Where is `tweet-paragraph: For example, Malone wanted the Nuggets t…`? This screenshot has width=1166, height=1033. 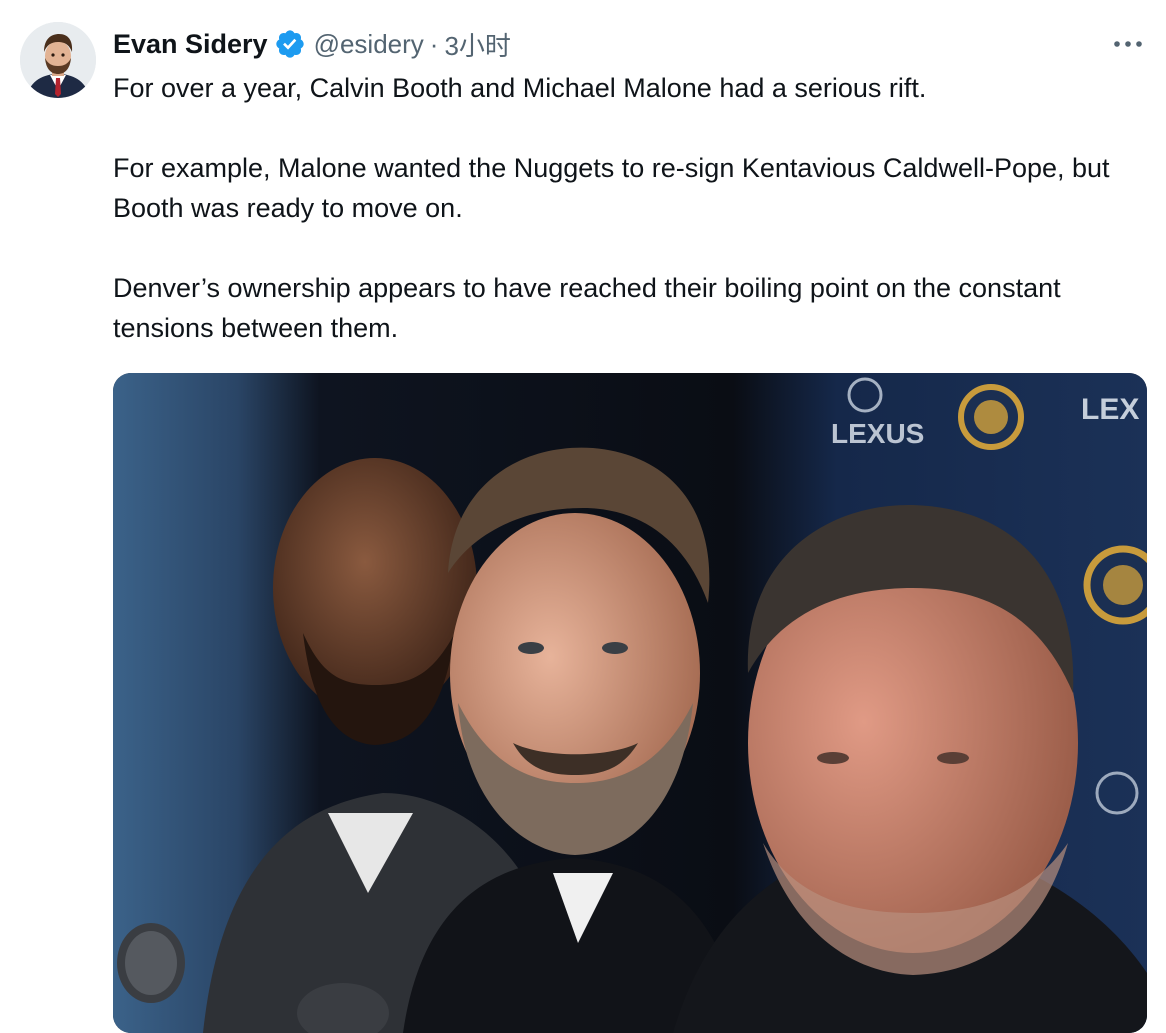
tweet-paragraph: For example, Malone wanted the Nuggets t… is located at coordinates (611, 188).